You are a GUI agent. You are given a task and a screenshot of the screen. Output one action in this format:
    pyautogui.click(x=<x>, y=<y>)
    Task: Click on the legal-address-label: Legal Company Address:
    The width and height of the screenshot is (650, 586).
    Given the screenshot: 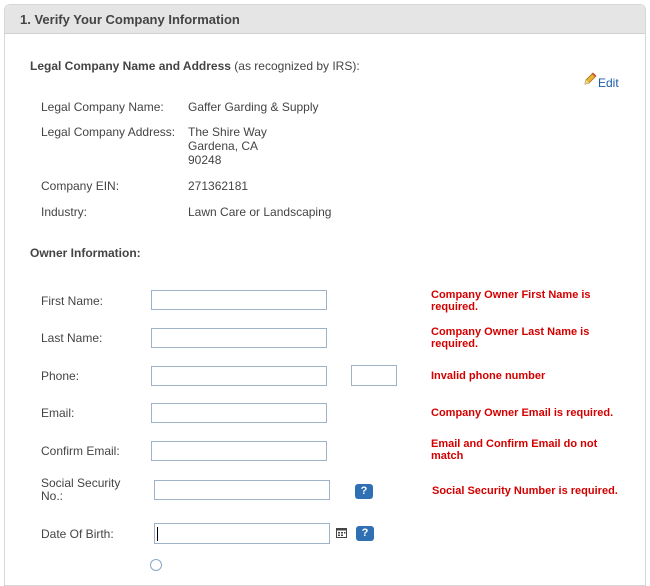 What is the action you would take?
    pyautogui.click(x=108, y=132)
    